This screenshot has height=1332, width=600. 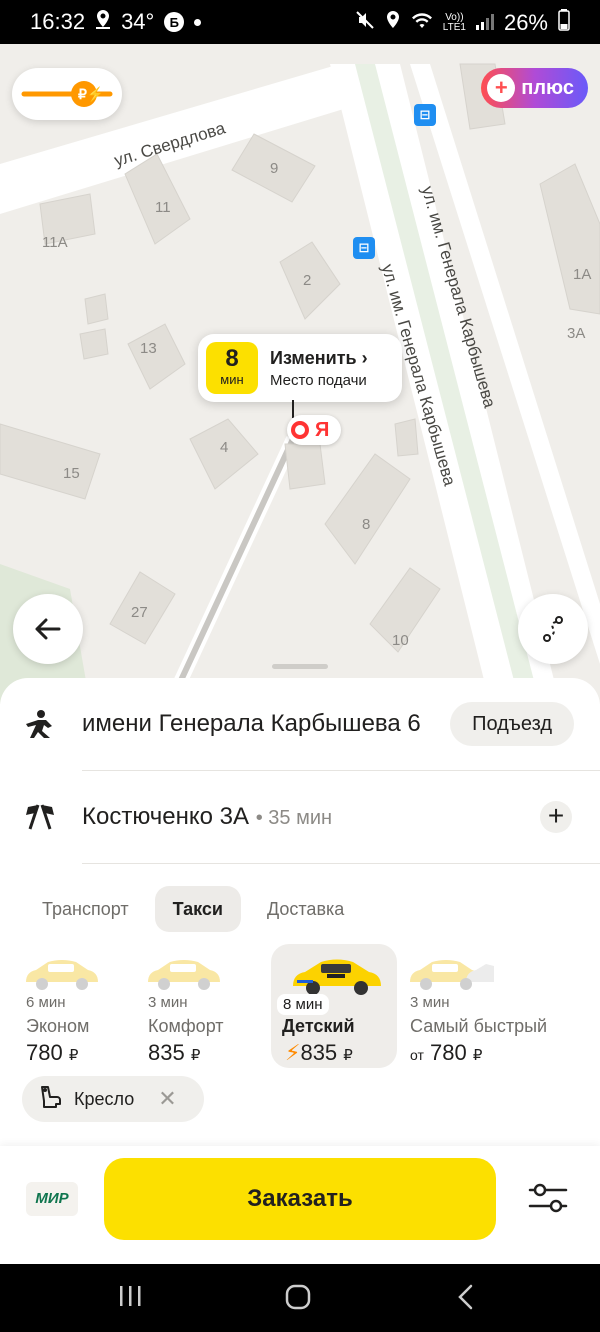 I want to click on house-number: 4, so click(x=224, y=447).